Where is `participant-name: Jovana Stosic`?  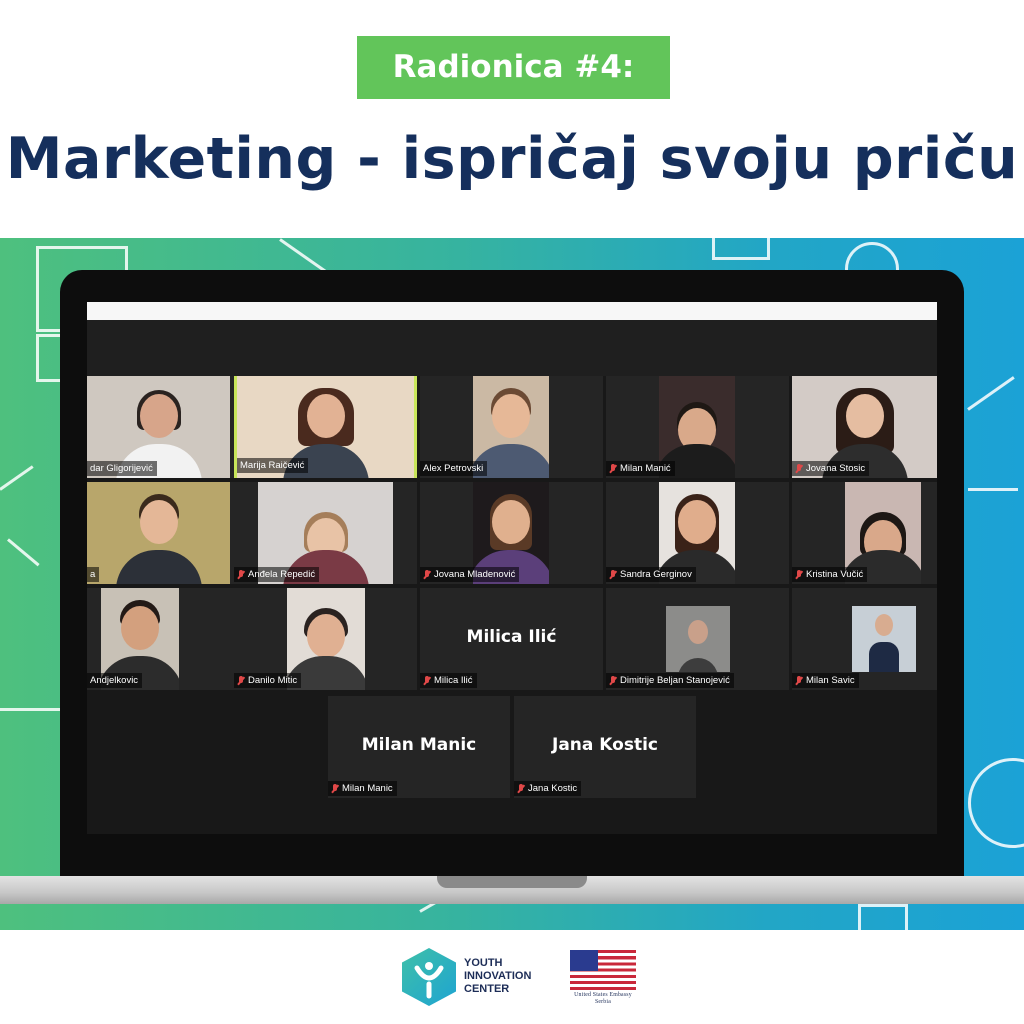 participant-name: Jovana Stosic is located at coordinates (836, 468).